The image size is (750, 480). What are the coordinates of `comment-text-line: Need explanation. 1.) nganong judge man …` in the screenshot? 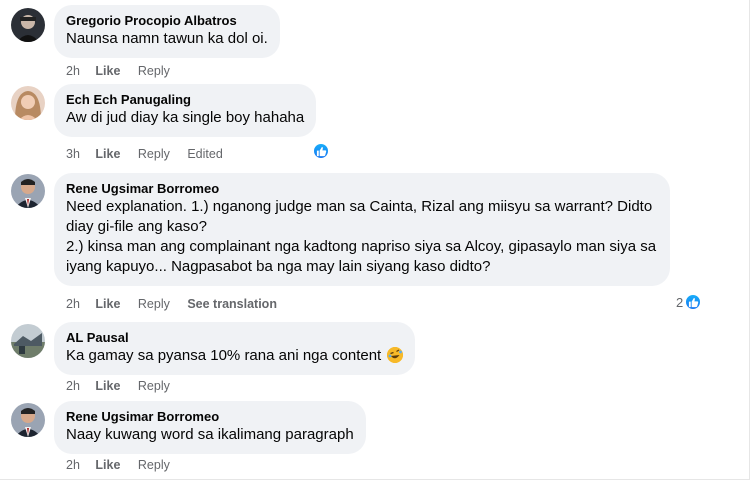 It's located at (359, 206).